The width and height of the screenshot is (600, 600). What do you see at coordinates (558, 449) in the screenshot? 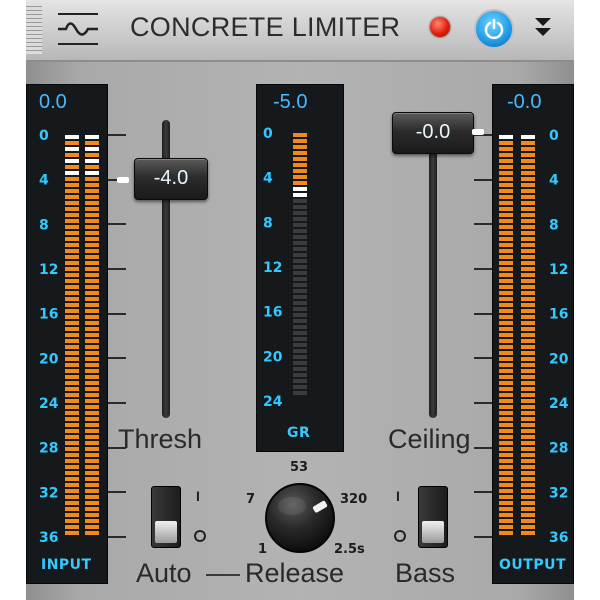
I see `output-scale-28: 28` at bounding box center [558, 449].